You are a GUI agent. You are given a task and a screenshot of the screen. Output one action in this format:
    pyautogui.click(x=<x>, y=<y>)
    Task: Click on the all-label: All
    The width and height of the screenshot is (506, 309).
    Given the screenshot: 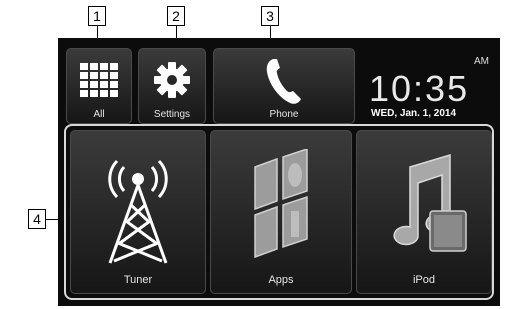 What is the action you would take?
    pyautogui.click(x=99, y=114)
    